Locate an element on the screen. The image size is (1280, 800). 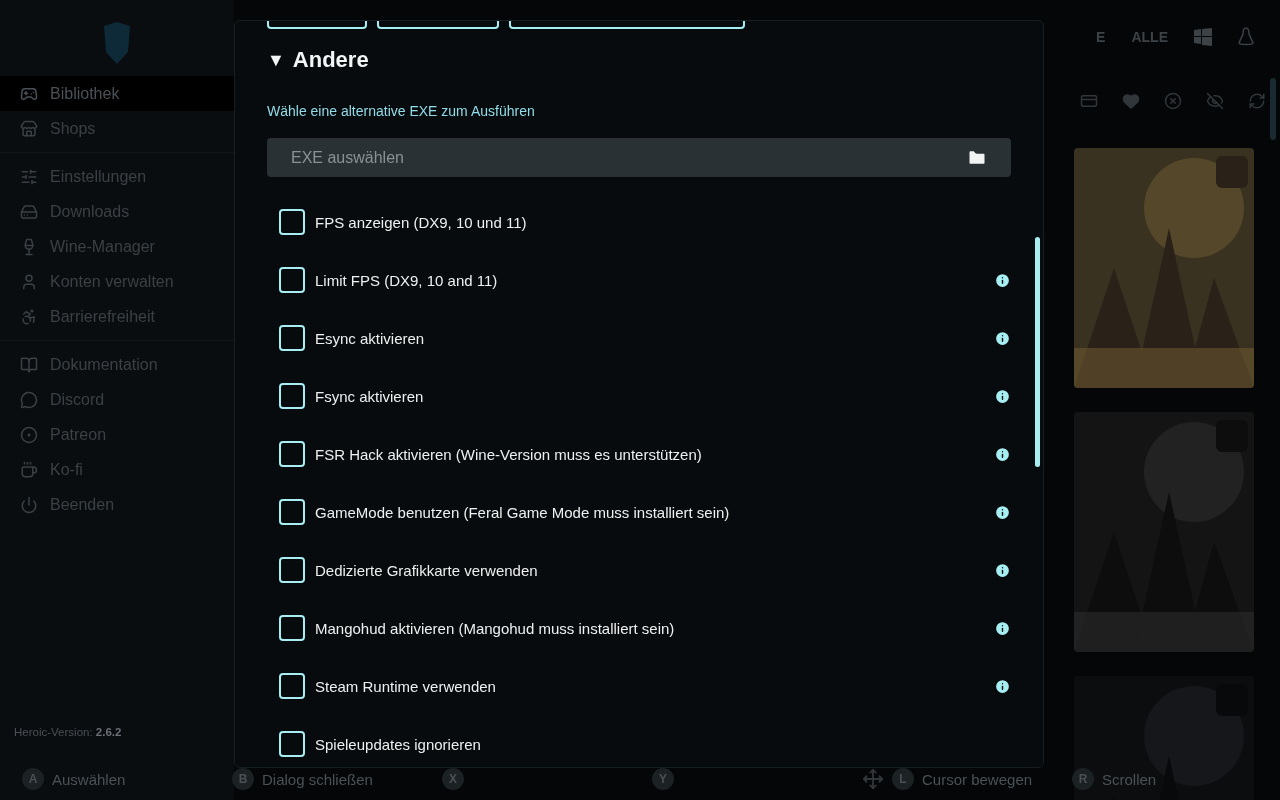
option-label: Dedizierte Grafikkarte verwenden is located at coordinates (427, 570).